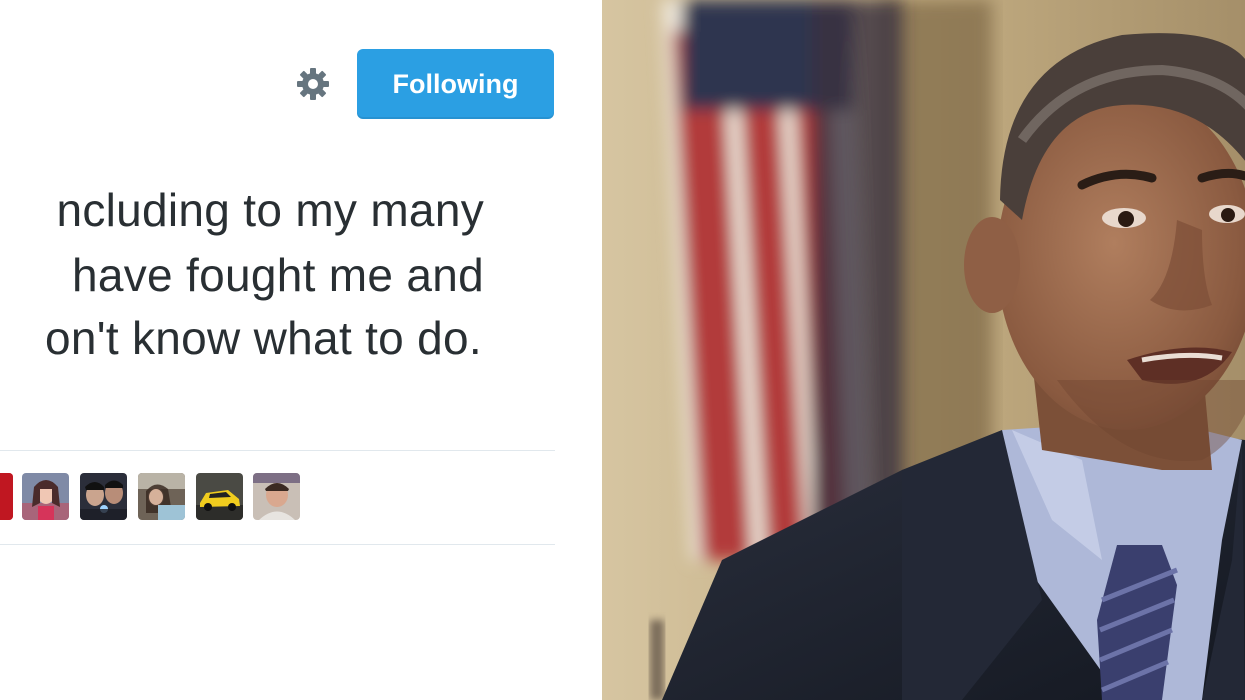 This screenshot has height=700, width=1245. Describe the element at coordinates (277, 450) in the screenshot. I see `divider-top` at that location.